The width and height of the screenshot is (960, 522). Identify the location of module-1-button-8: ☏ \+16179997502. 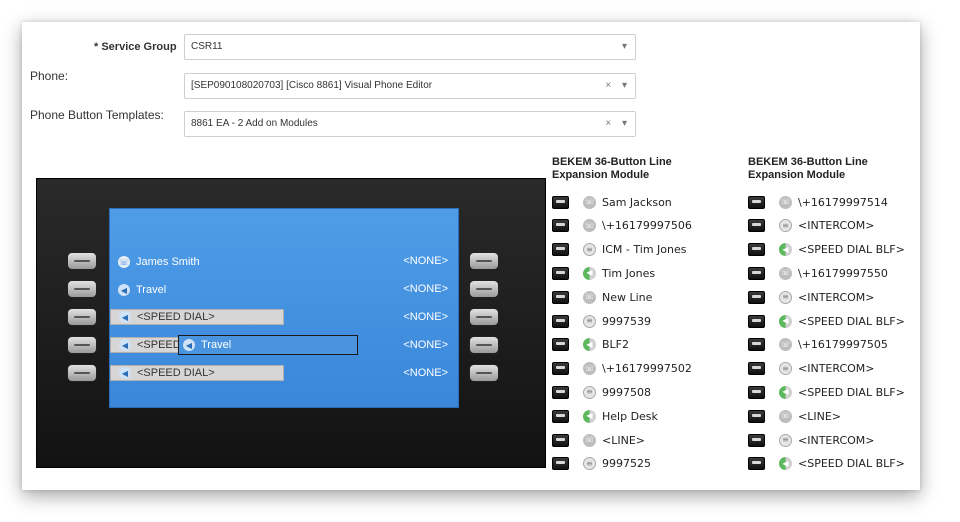
(622, 369).